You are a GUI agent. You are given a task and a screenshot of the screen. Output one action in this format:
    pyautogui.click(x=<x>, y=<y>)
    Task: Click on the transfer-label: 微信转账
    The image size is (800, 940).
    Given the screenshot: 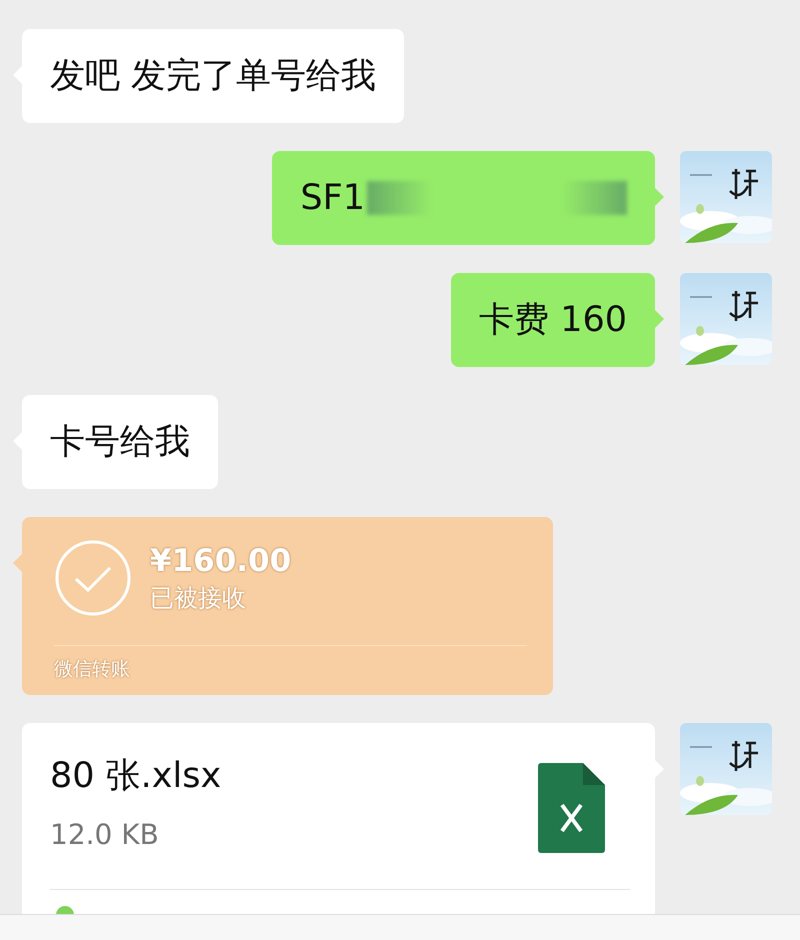 What is the action you would take?
    pyautogui.click(x=92, y=669)
    